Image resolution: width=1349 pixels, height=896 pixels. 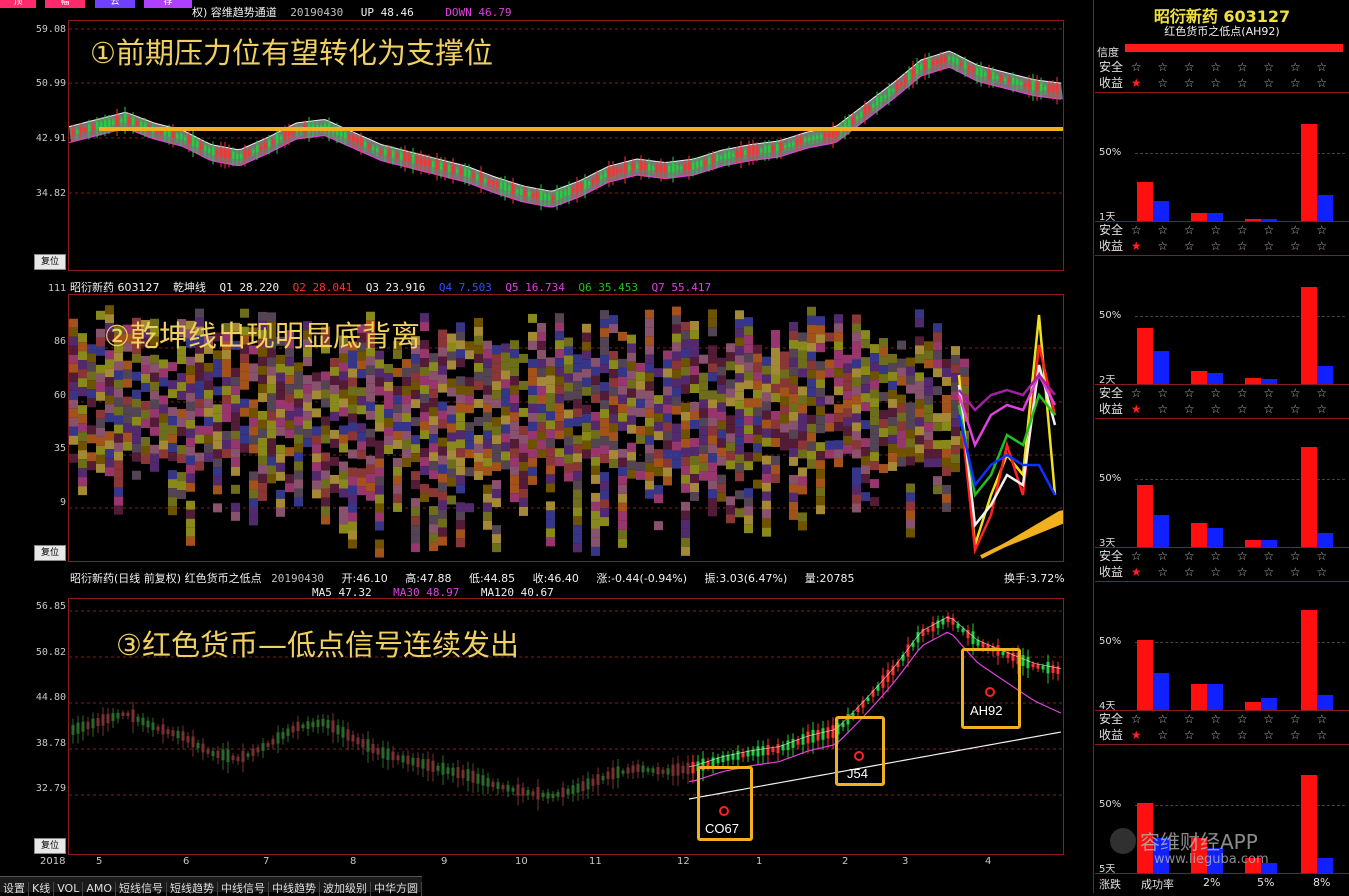 What do you see at coordinates (1007, 434) in the screenshot?
I see `panel2-lines` at bounding box center [1007, 434].